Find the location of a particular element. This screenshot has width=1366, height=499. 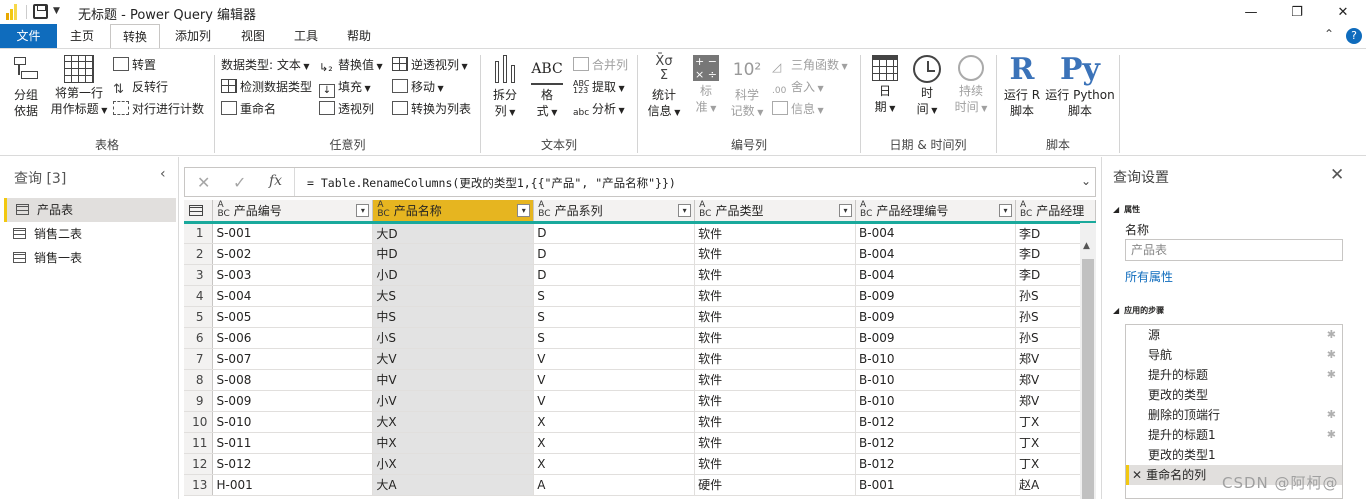

tab-home: 主页 is located at coordinates (82, 36).